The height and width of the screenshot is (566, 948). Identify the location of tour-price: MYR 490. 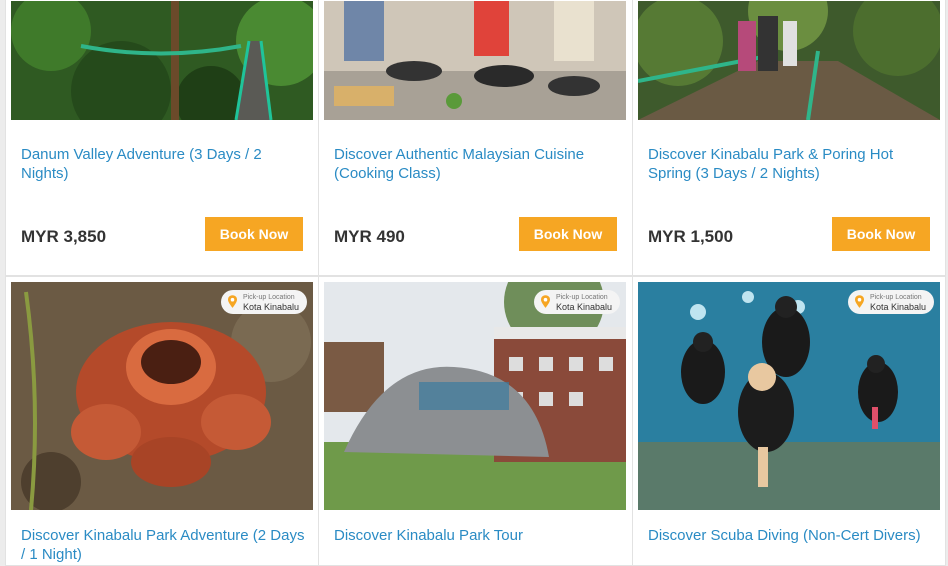
(369, 236).